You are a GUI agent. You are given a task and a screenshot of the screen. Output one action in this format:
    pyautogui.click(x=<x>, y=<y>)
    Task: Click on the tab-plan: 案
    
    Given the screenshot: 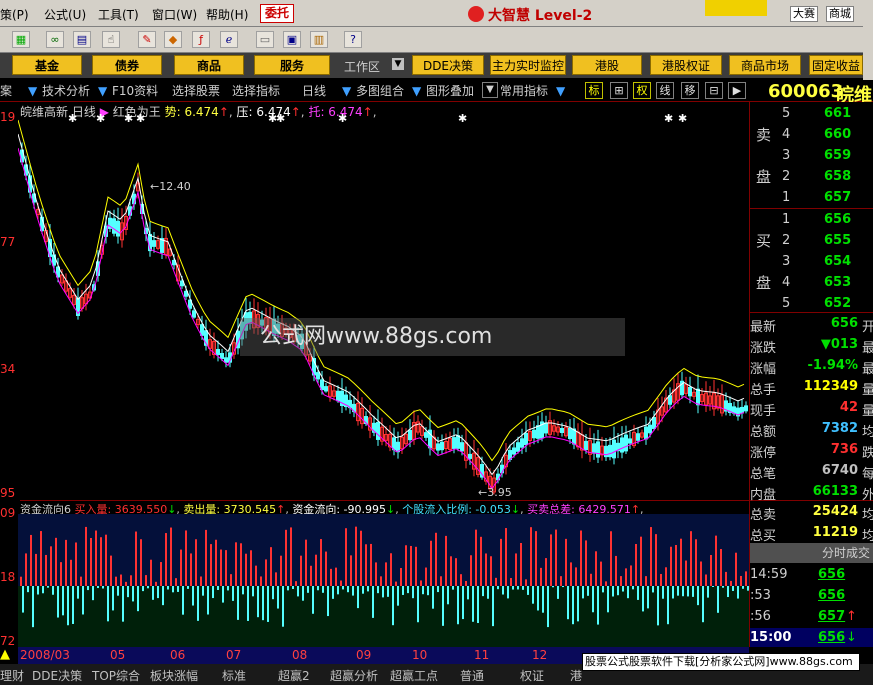 What is the action you would take?
    pyautogui.click(x=6, y=91)
    